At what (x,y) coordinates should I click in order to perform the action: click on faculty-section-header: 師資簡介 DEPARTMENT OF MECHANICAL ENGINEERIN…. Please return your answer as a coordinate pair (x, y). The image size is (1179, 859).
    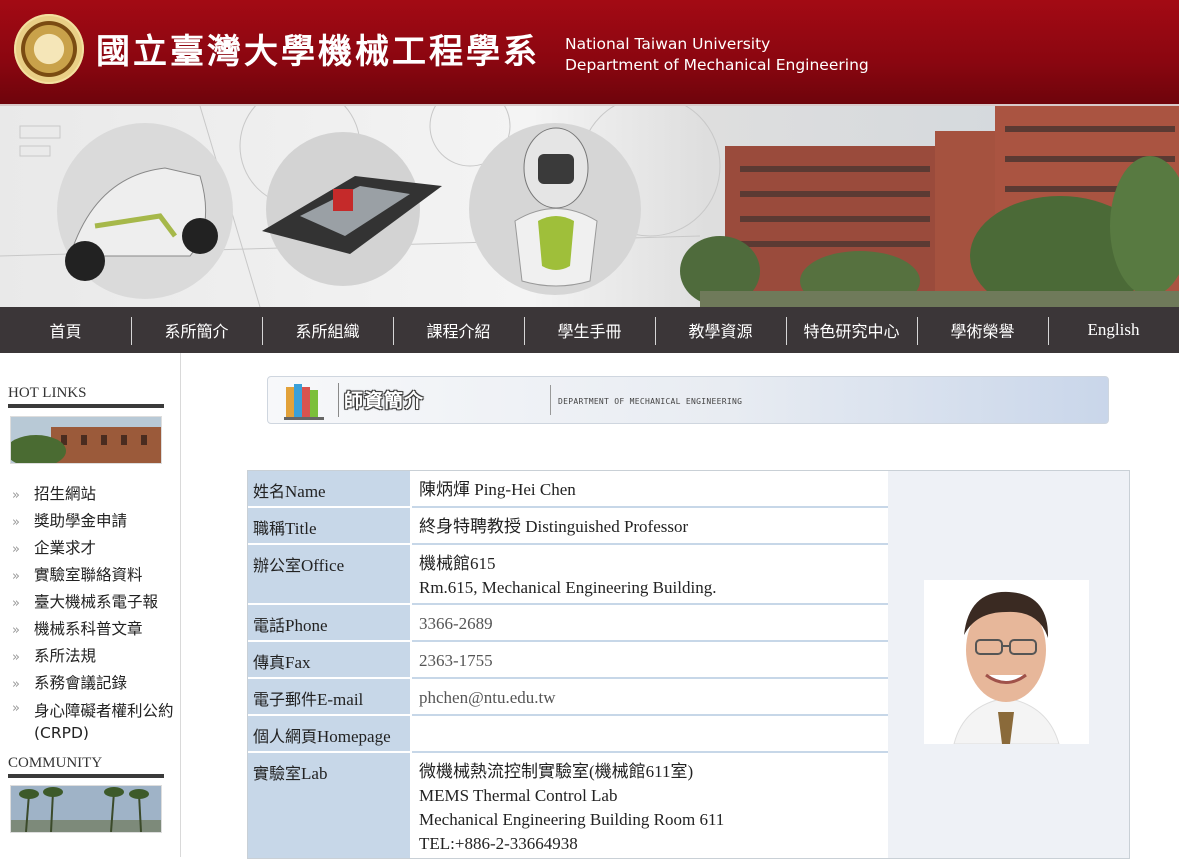
    Looking at the image, I should click on (688, 400).